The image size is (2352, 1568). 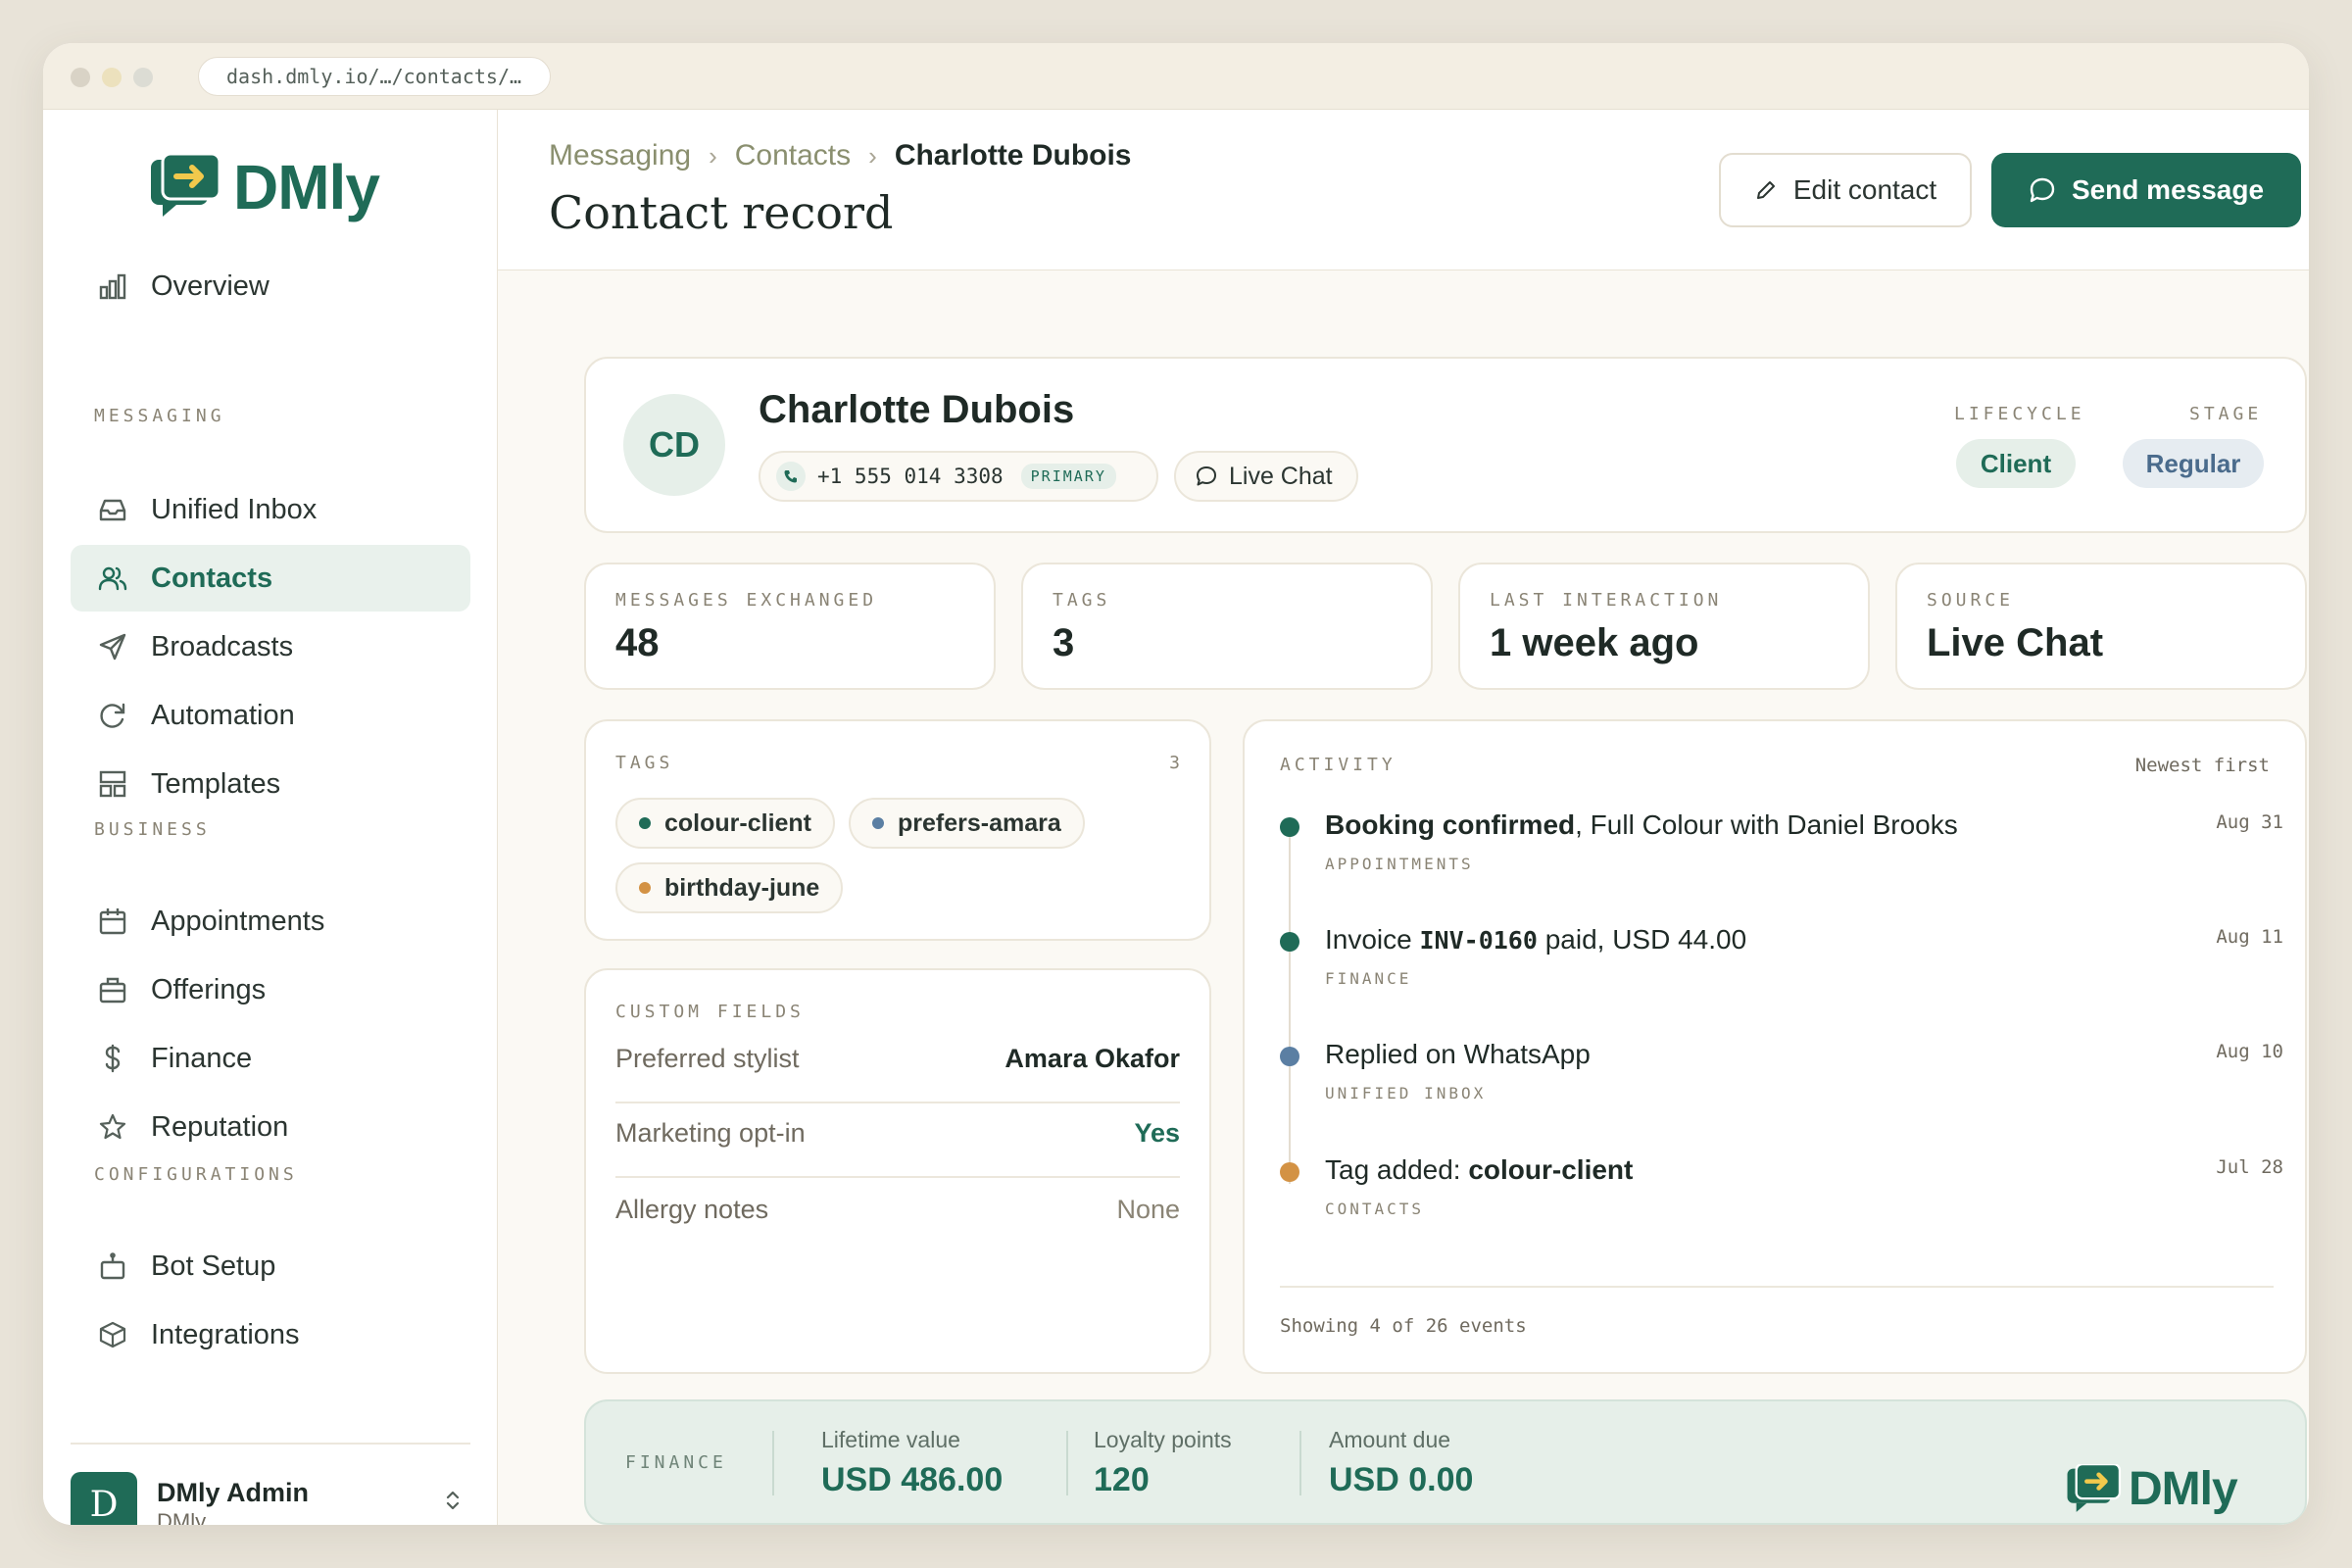 What do you see at coordinates (104, 1498) in the screenshot?
I see `avatar: D` at bounding box center [104, 1498].